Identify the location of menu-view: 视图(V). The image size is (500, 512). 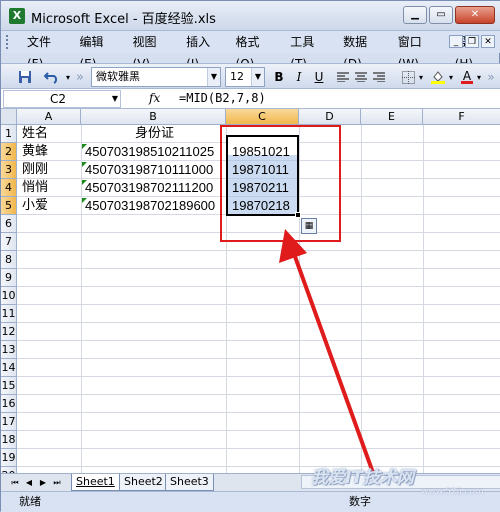
(152, 51).